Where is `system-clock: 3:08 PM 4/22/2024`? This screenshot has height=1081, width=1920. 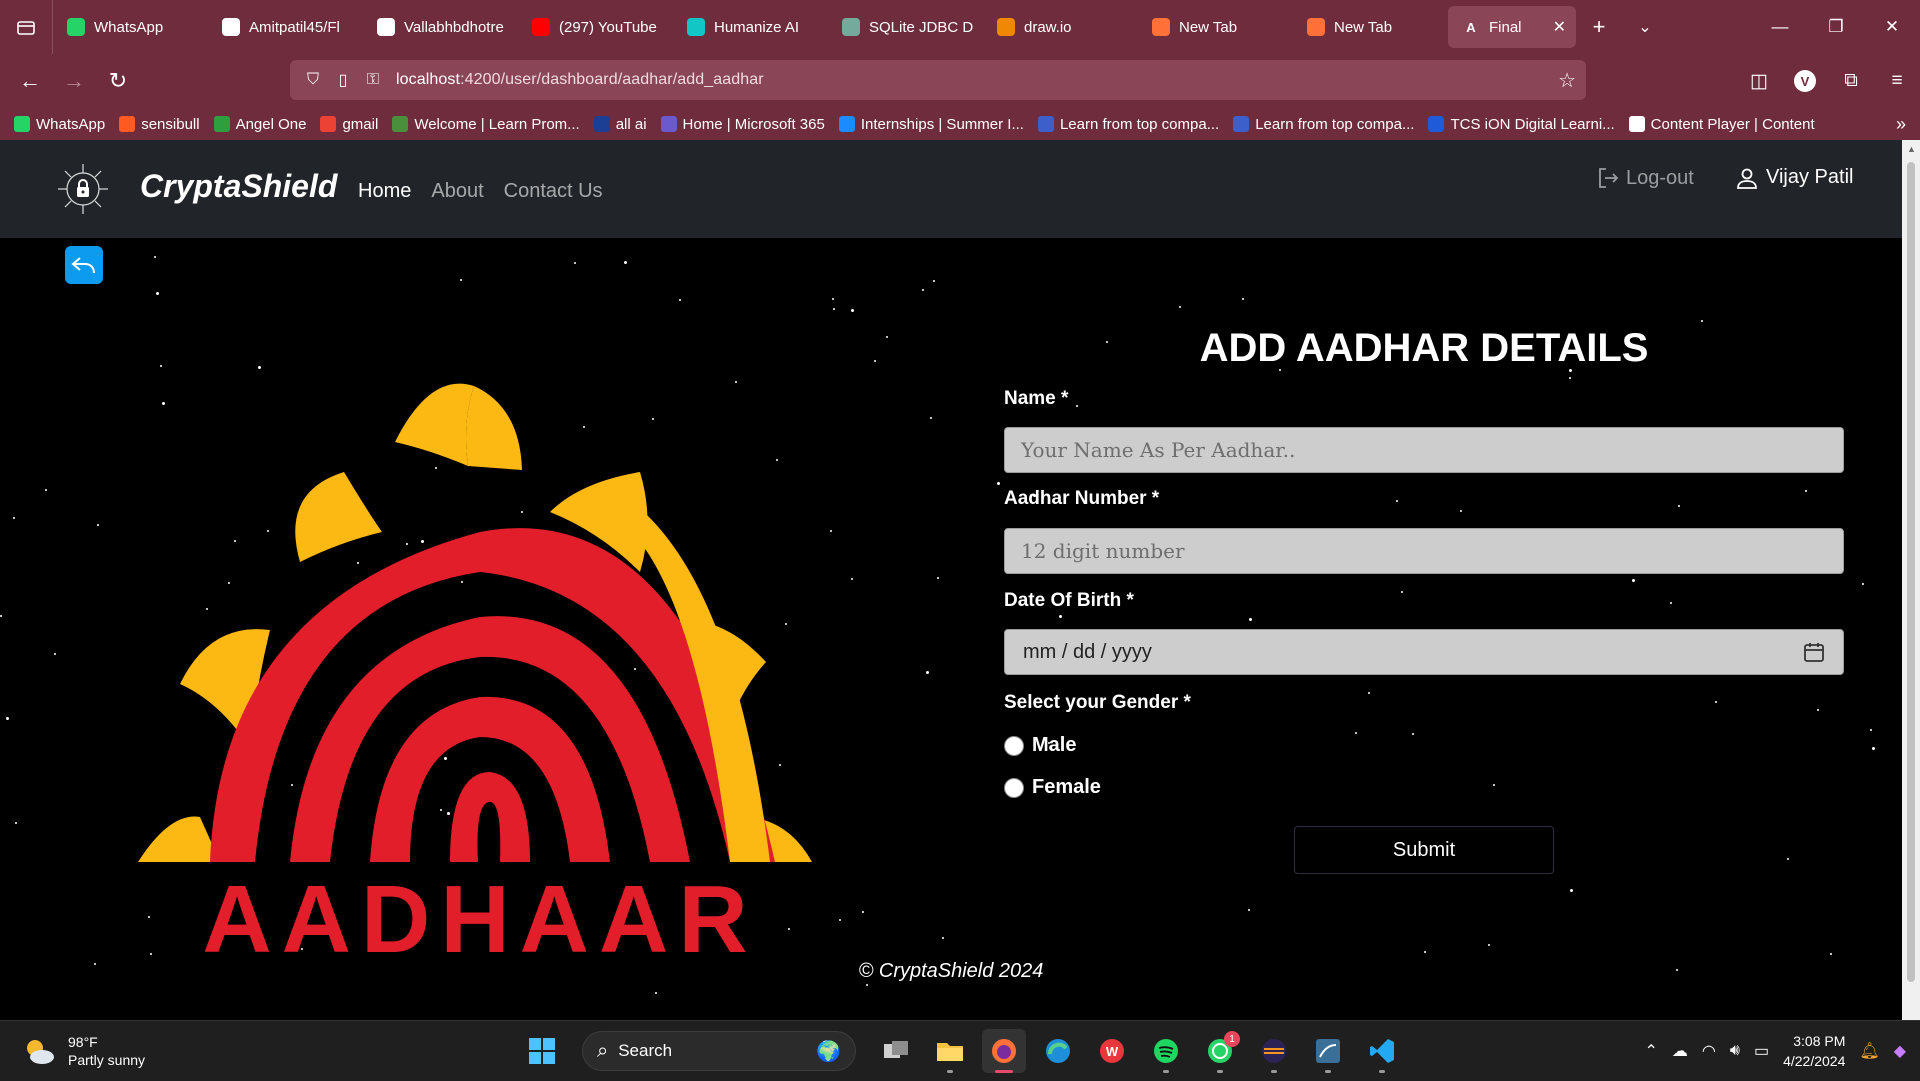 system-clock: 3:08 PM 4/22/2024 is located at coordinates (1814, 1051).